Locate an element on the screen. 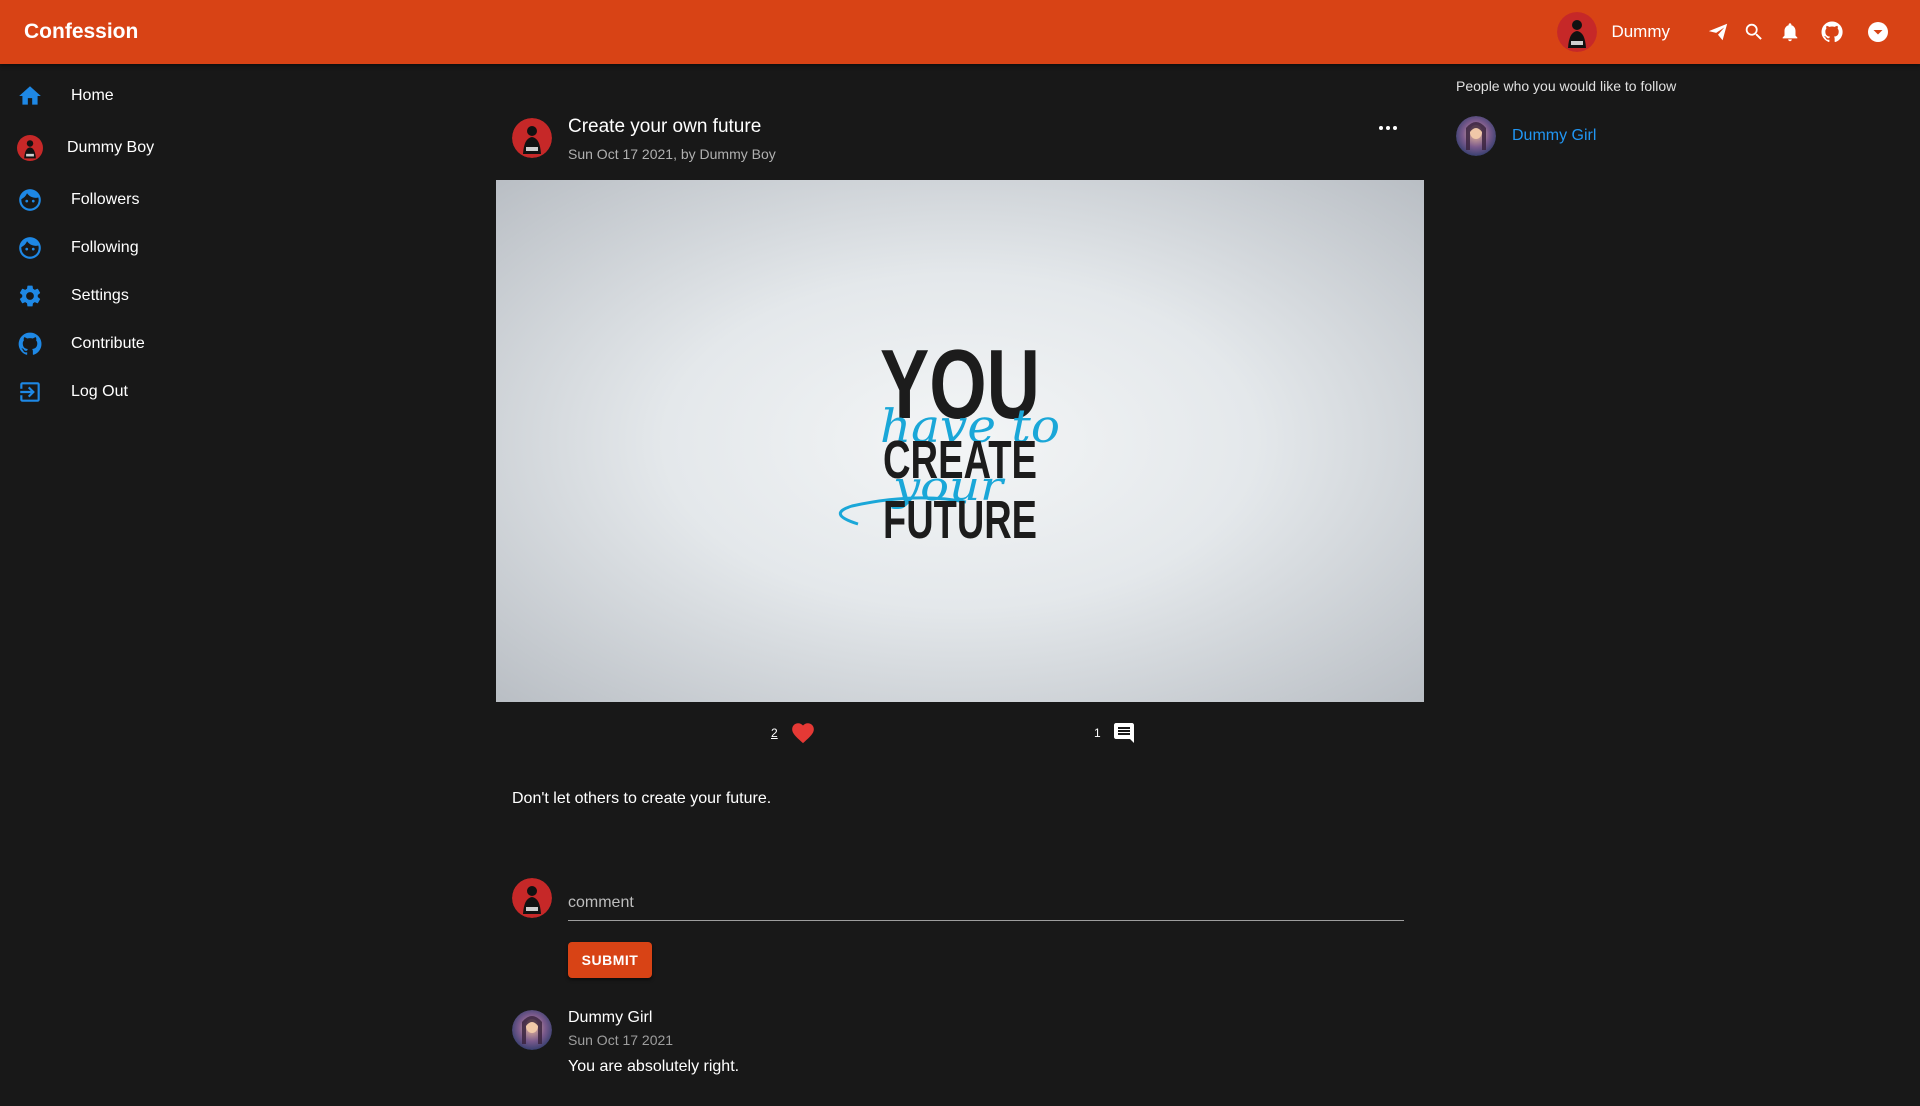  comment-count: 1 is located at coordinates (1097, 733).